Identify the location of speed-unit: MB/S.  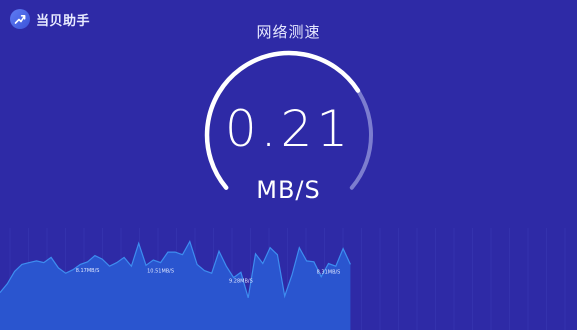
(288, 190).